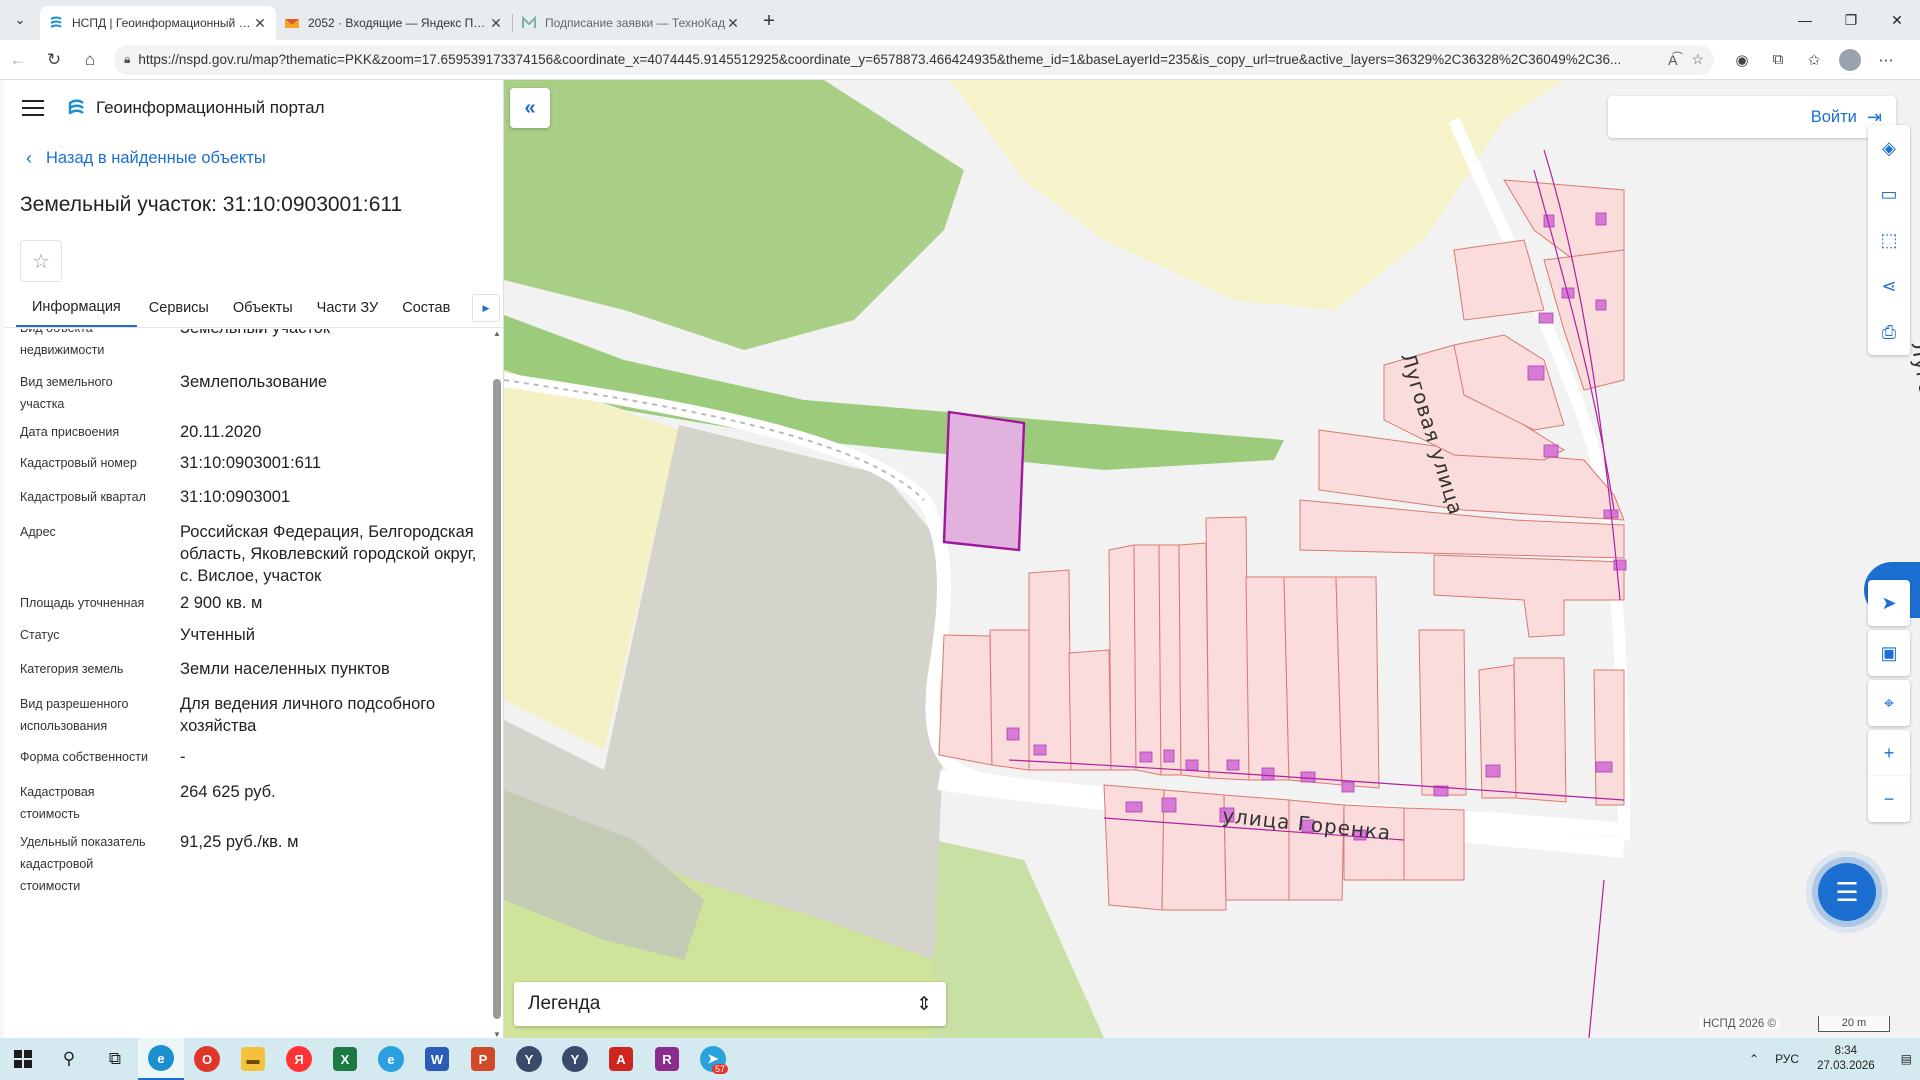 The image size is (1920, 1080). What do you see at coordinates (1889, 194) in the screenshot?
I see `ruler-icon: ▭` at bounding box center [1889, 194].